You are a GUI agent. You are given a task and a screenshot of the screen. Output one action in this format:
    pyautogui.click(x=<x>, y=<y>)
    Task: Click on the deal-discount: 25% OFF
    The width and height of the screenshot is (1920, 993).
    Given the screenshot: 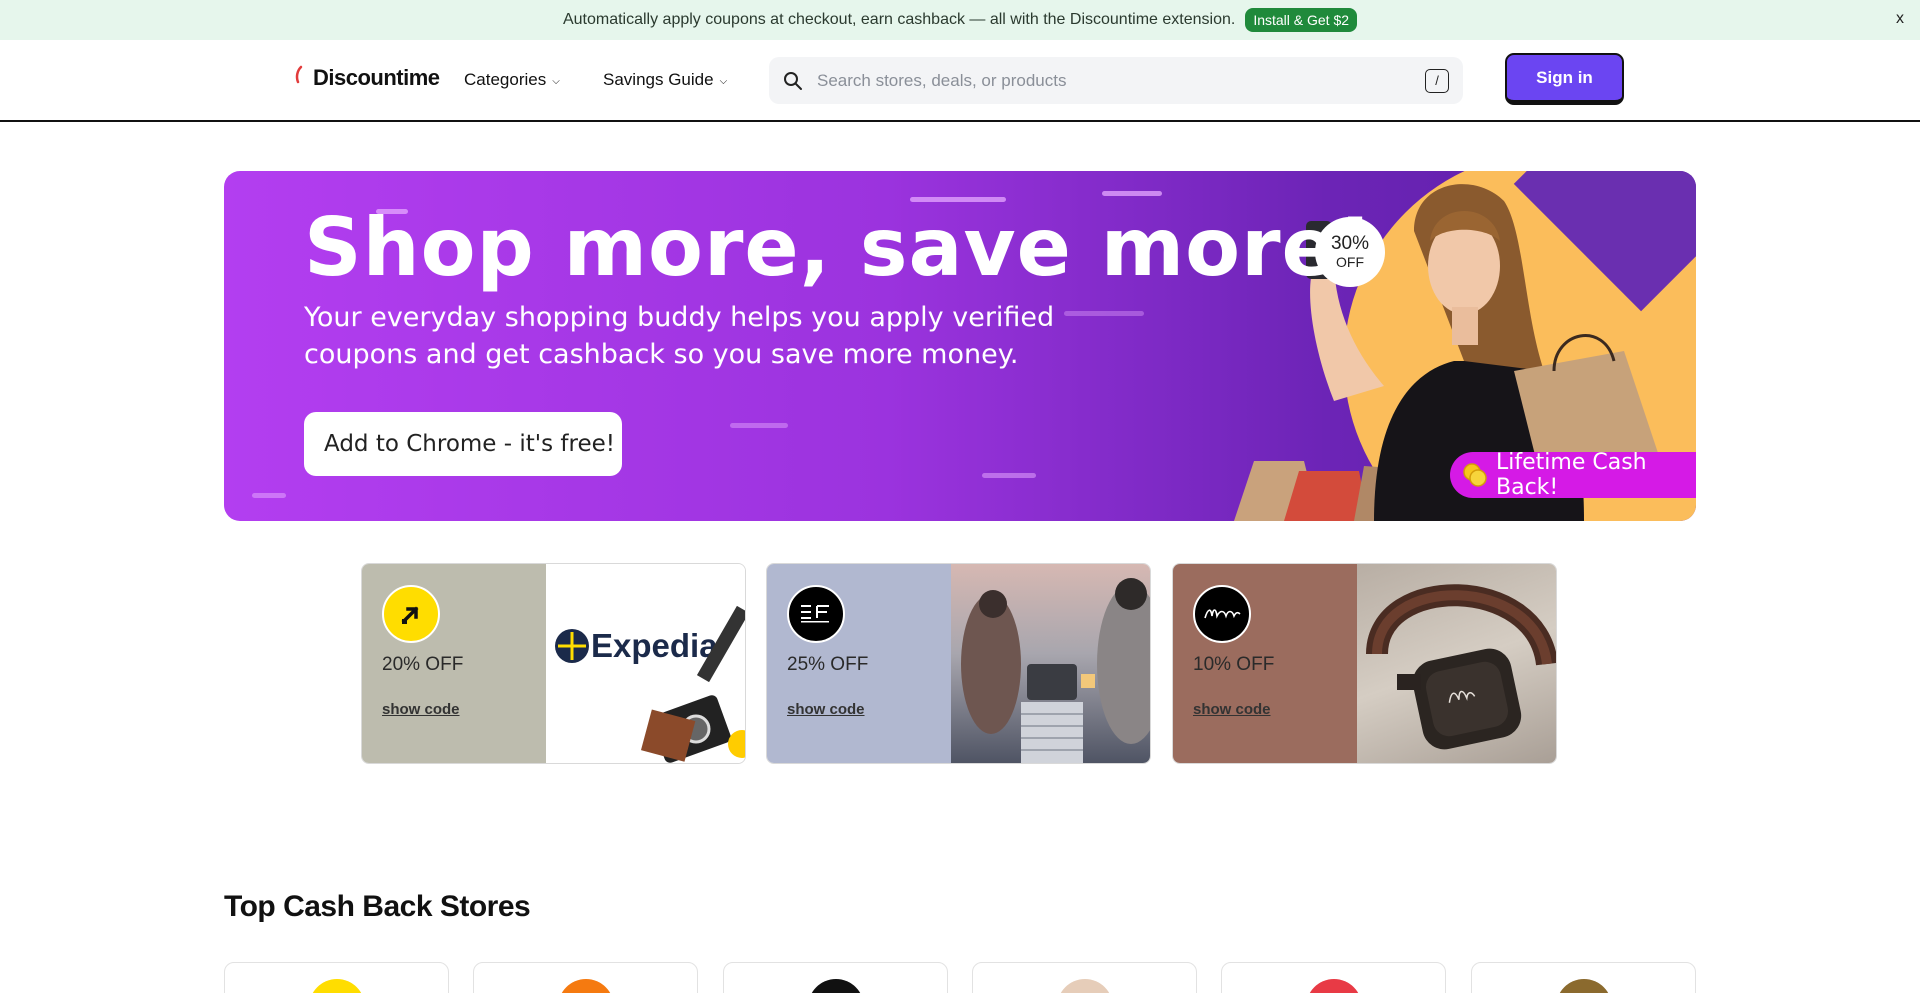 What is the action you would take?
    pyautogui.click(x=828, y=664)
    